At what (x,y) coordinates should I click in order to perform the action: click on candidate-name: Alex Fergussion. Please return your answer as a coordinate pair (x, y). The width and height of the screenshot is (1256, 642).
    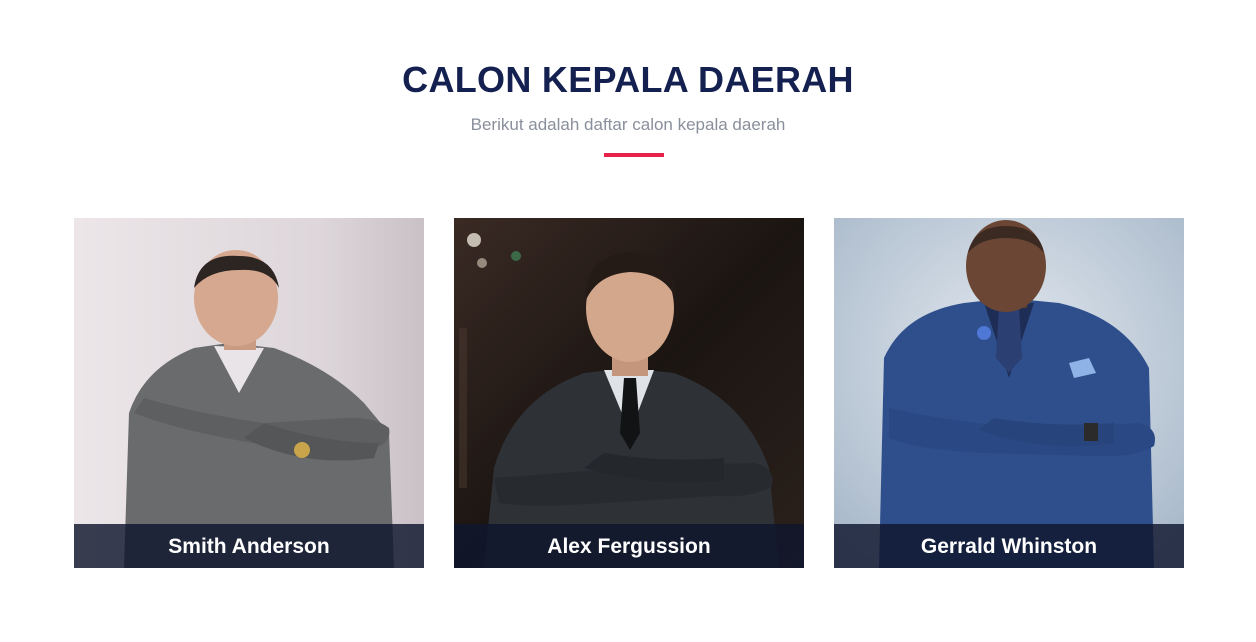
    Looking at the image, I should click on (629, 546).